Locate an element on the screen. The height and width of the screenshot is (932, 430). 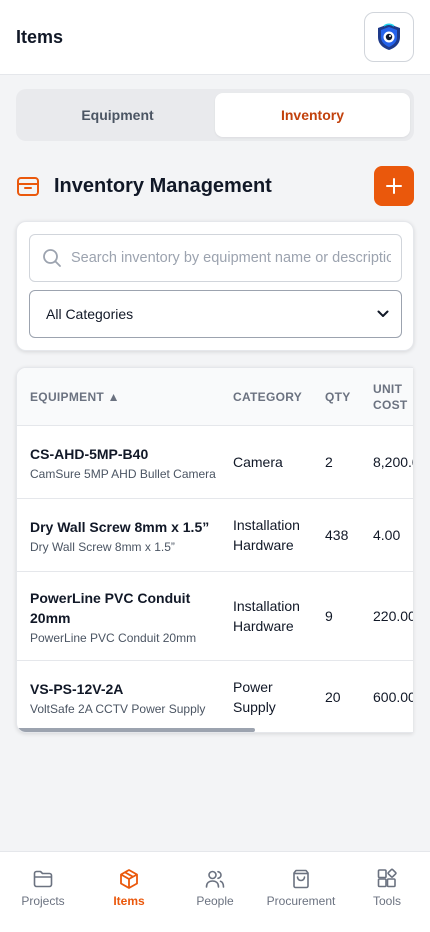
nav-label: People is located at coordinates (215, 901).